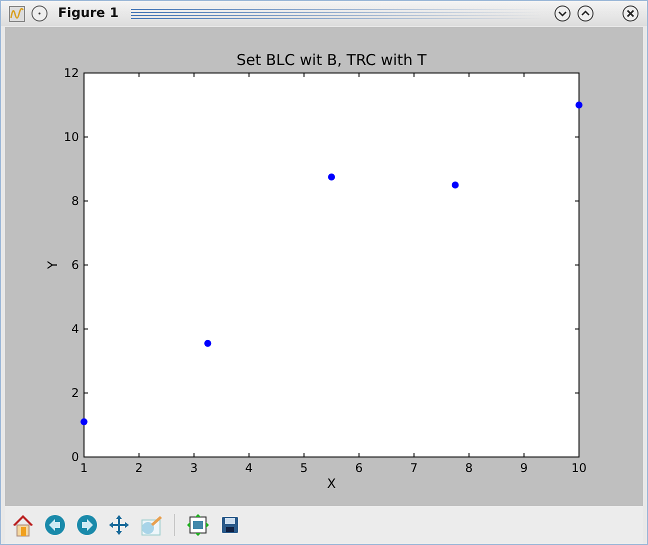 The image size is (648, 545). What do you see at coordinates (75, 329) in the screenshot?
I see `y-tick-label: 4` at bounding box center [75, 329].